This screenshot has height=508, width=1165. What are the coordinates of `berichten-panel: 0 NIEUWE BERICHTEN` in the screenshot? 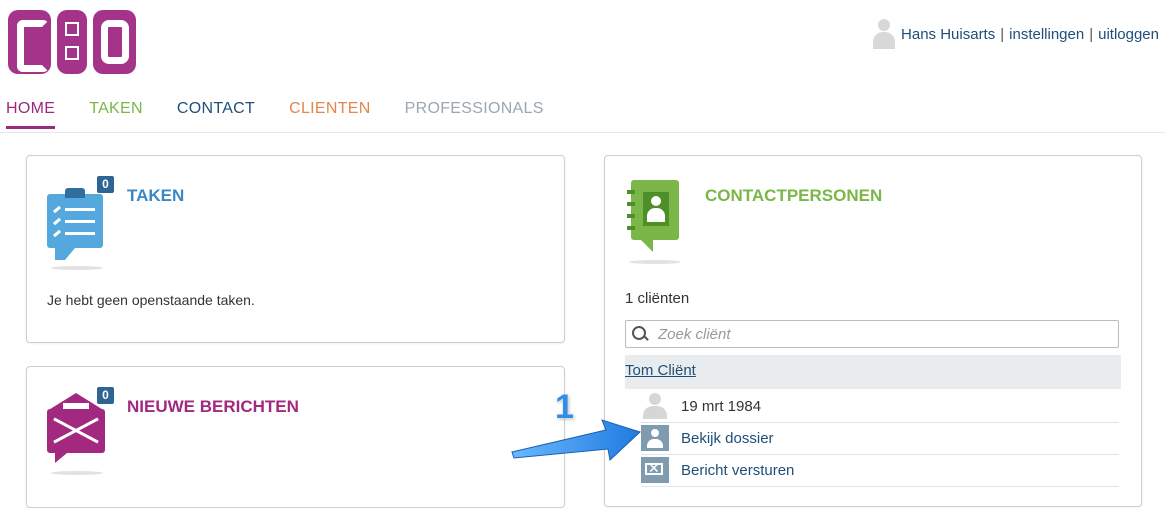 It's located at (295, 437).